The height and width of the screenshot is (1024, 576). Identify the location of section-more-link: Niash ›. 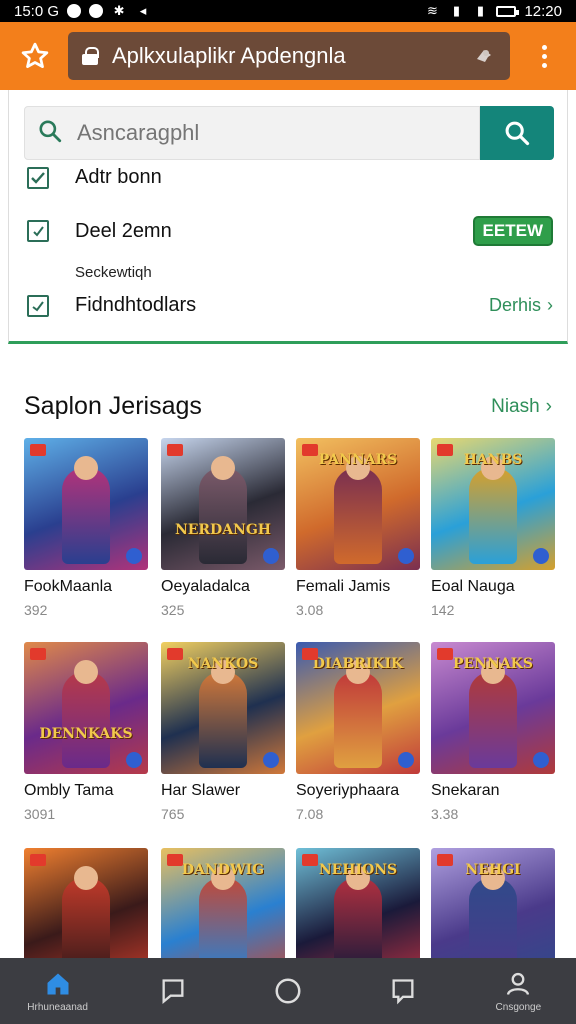
(521, 407).